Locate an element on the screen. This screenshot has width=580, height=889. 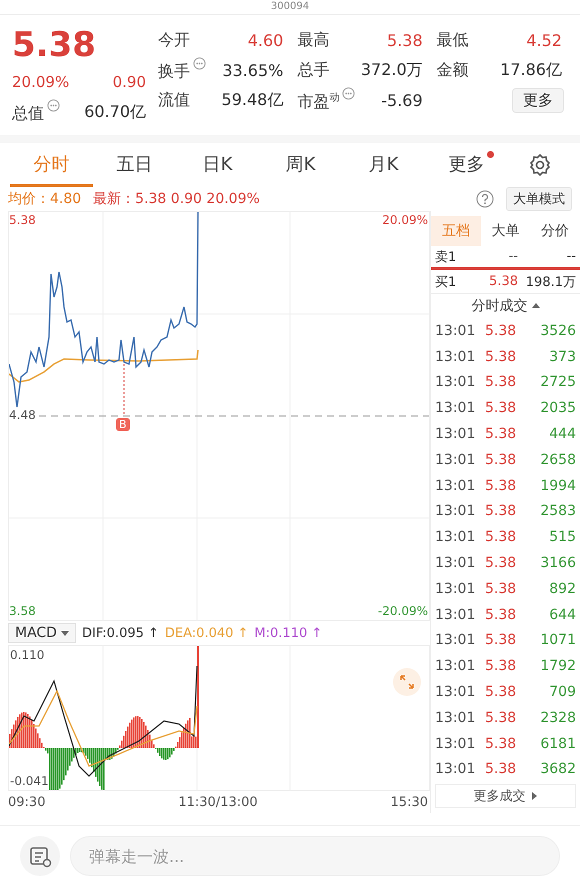
trade-volume: 709 is located at coordinates (562, 692).